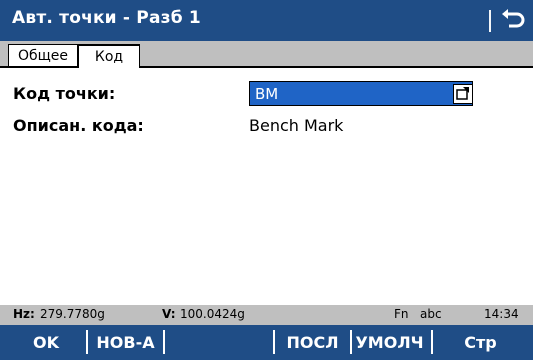 This screenshot has width=533, height=360. What do you see at coordinates (463, 94) in the screenshot?
I see `dropdown-icon` at bounding box center [463, 94].